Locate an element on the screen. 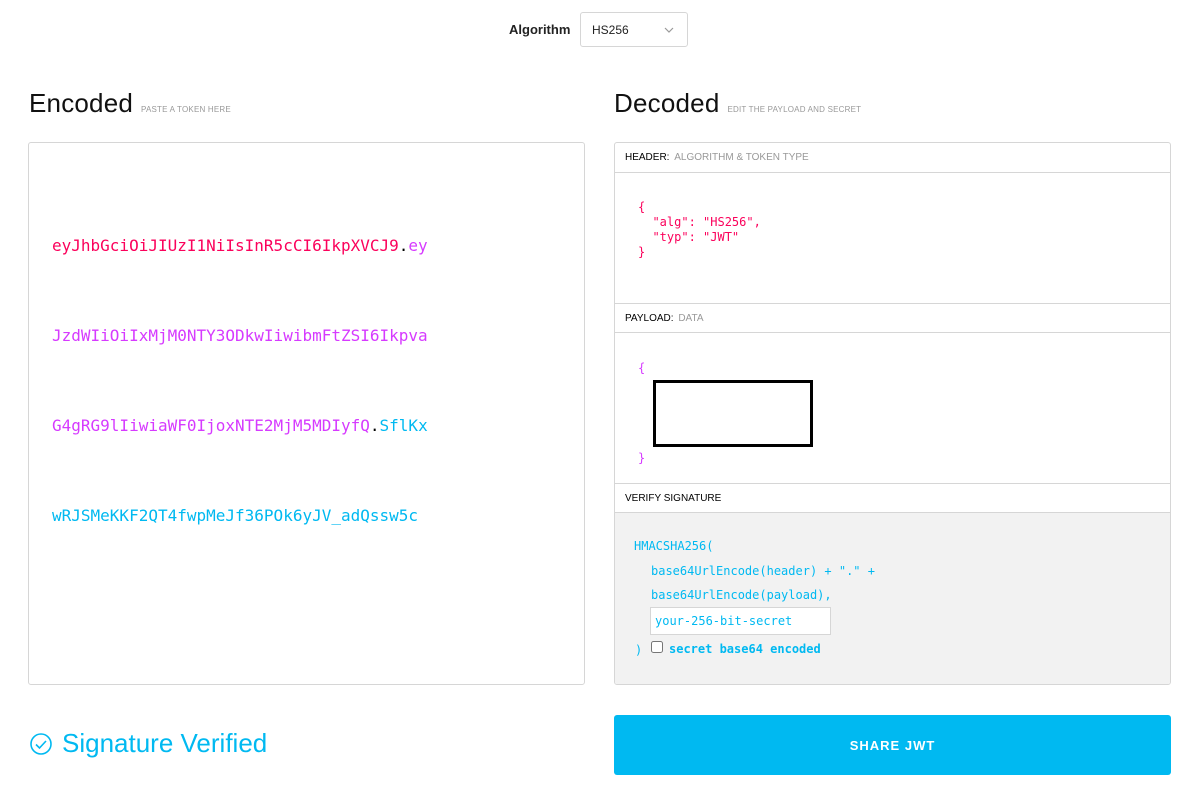 This screenshot has width=1188, height=808. payload-redaction-box is located at coordinates (733, 413).